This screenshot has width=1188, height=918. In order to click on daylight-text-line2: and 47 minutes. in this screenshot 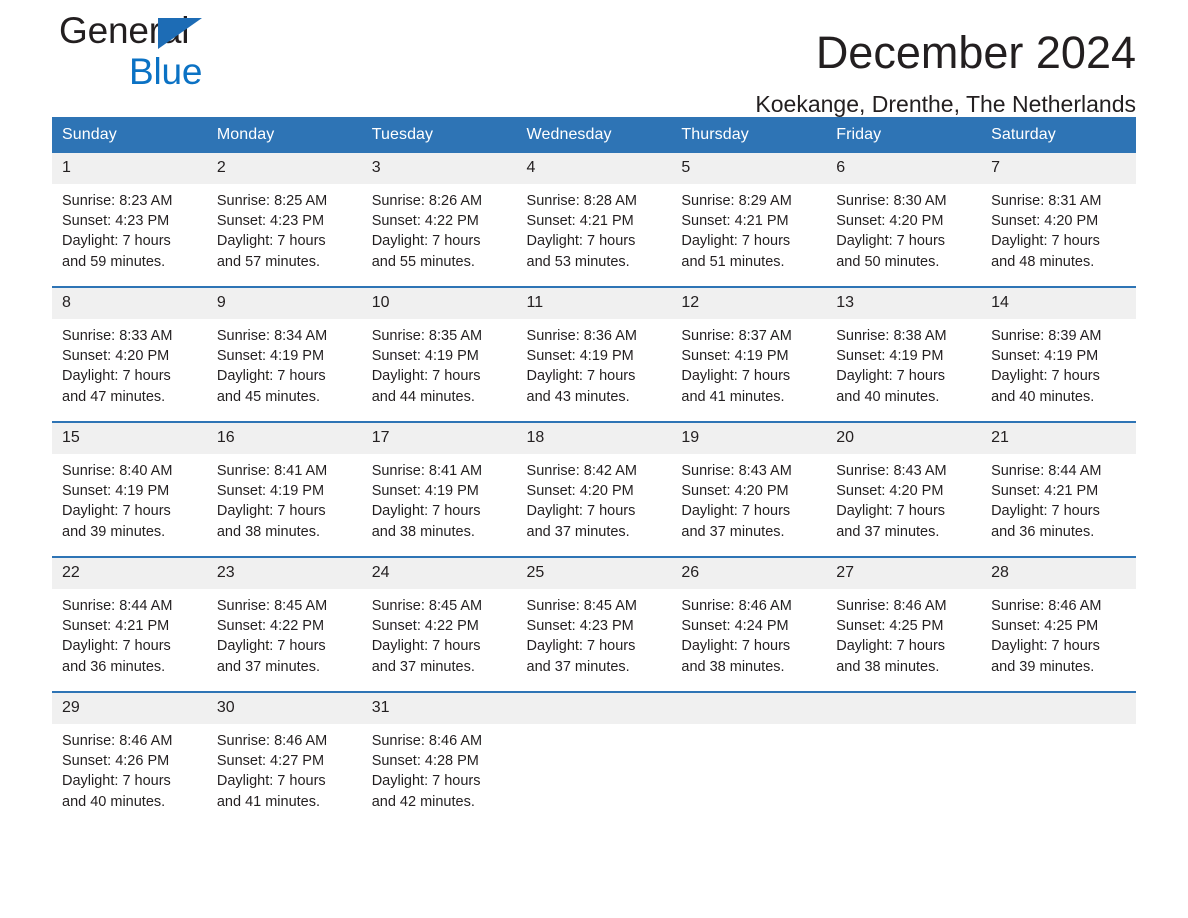, I will do `click(114, 396)`.